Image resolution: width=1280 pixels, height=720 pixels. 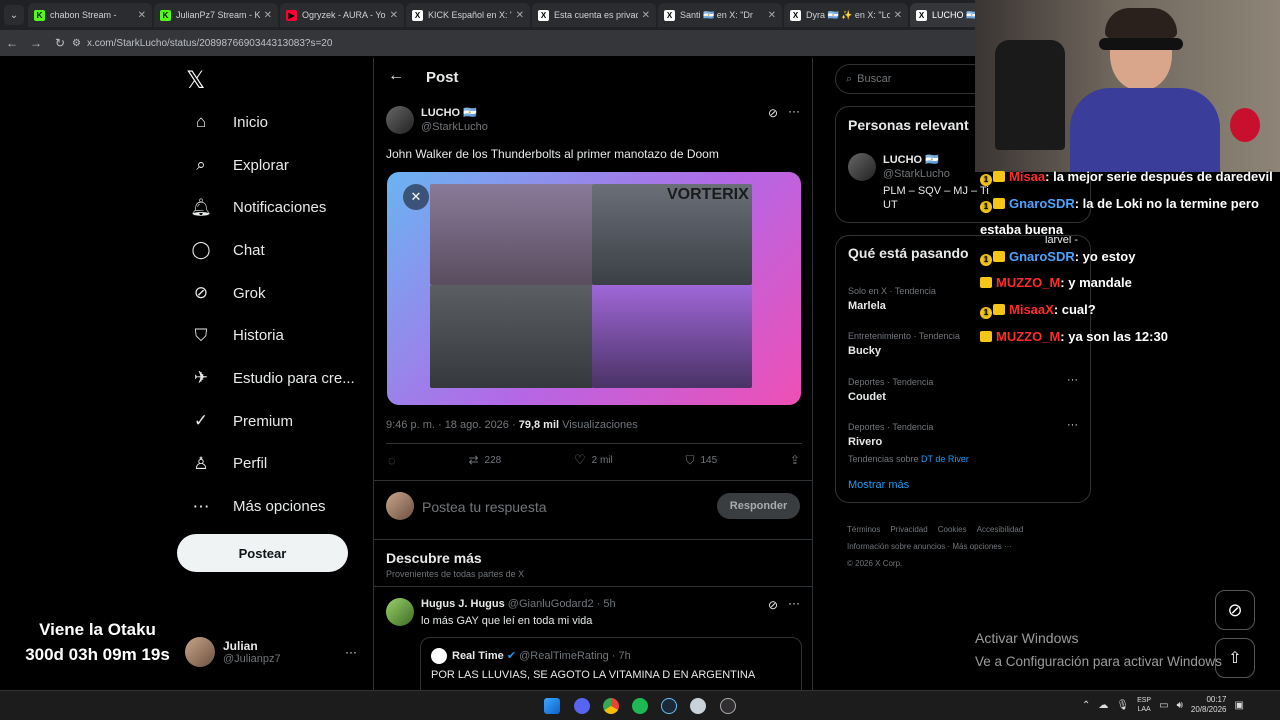 What do you see at coordinates (701, 460) in the screenshot?
I see `bookmark-button: ⛉ 145` at bounding box center [701, 460].